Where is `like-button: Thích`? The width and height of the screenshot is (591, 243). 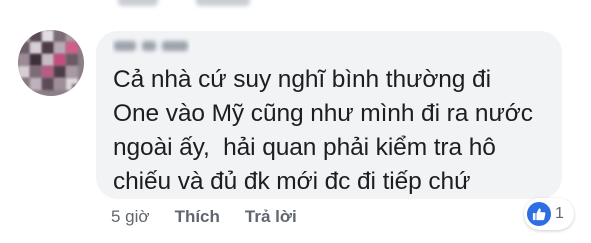 like-button: Thích is located at coordinates (197, 217).